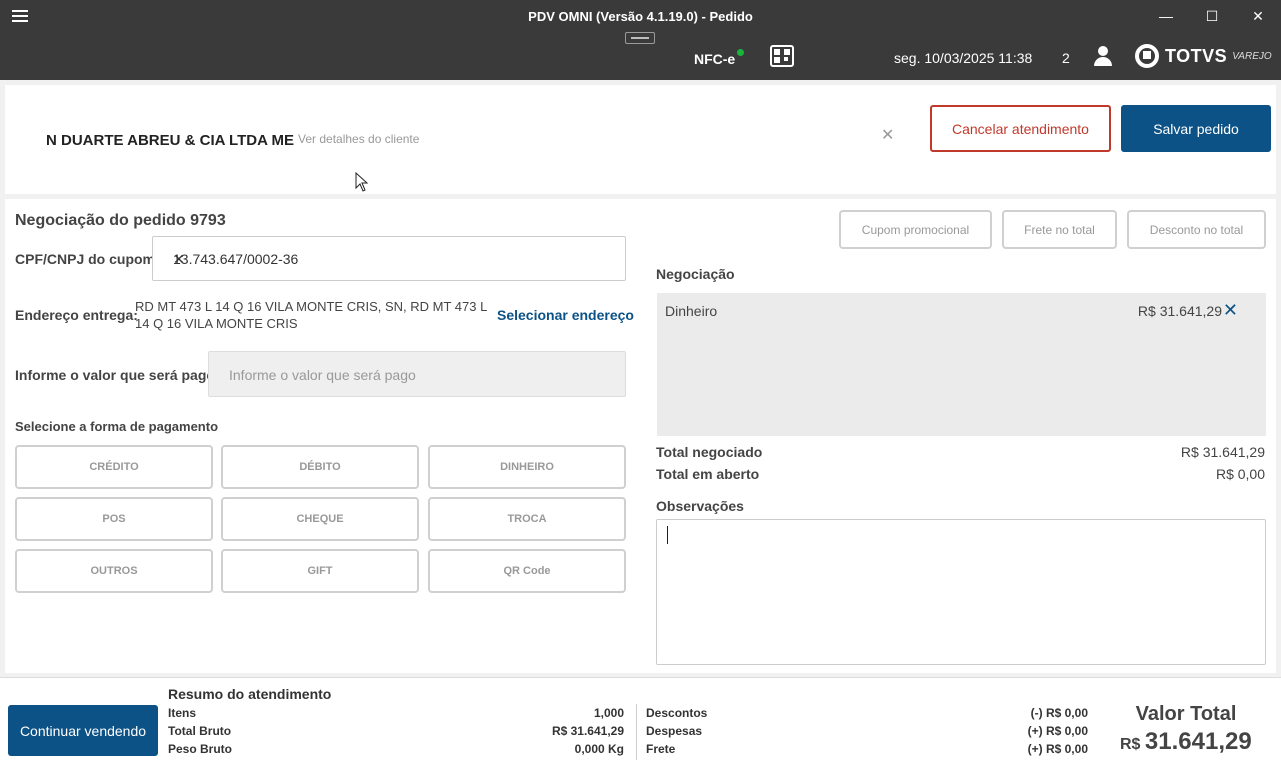 Image resolution: width=1281 pixels, height=766 pixels. What do you see at coordinates (1059, 229) in the screenshot?
I see `freight-total-button: Frete no total` at bounding box center [1059, 229].